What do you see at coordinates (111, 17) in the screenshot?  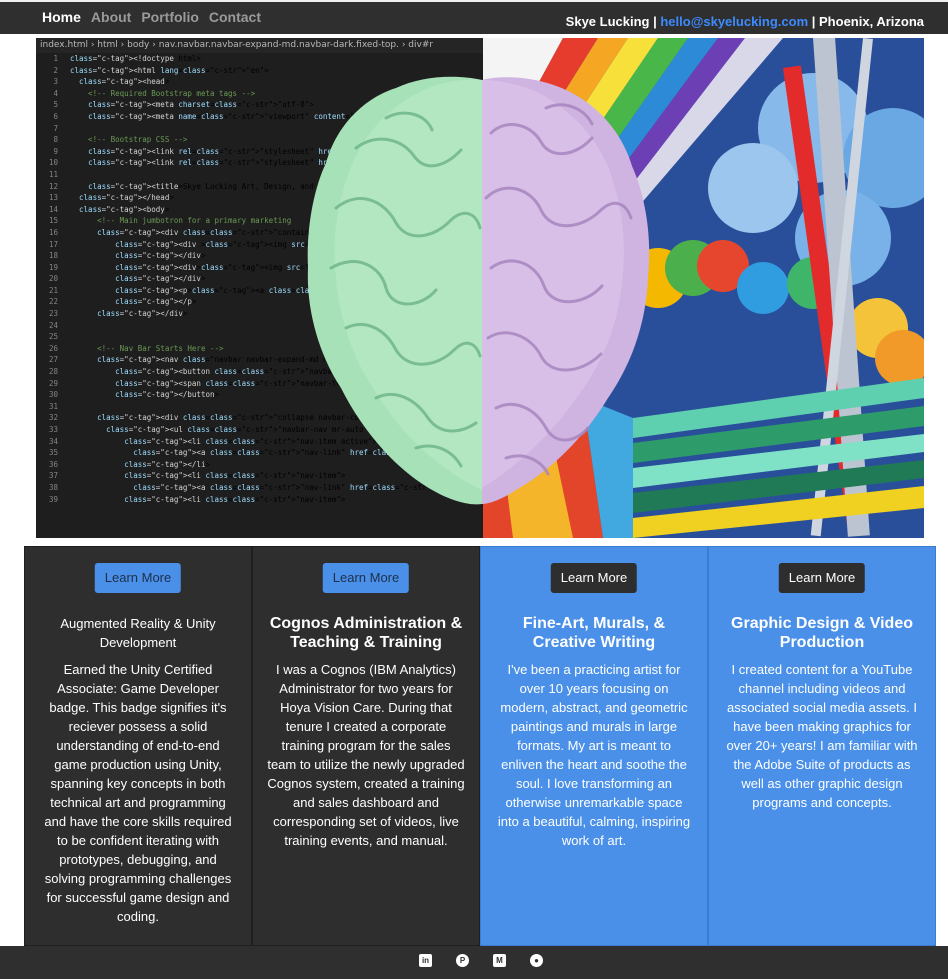 I see `nav-link-about: About` at bounding box center [111, 17].